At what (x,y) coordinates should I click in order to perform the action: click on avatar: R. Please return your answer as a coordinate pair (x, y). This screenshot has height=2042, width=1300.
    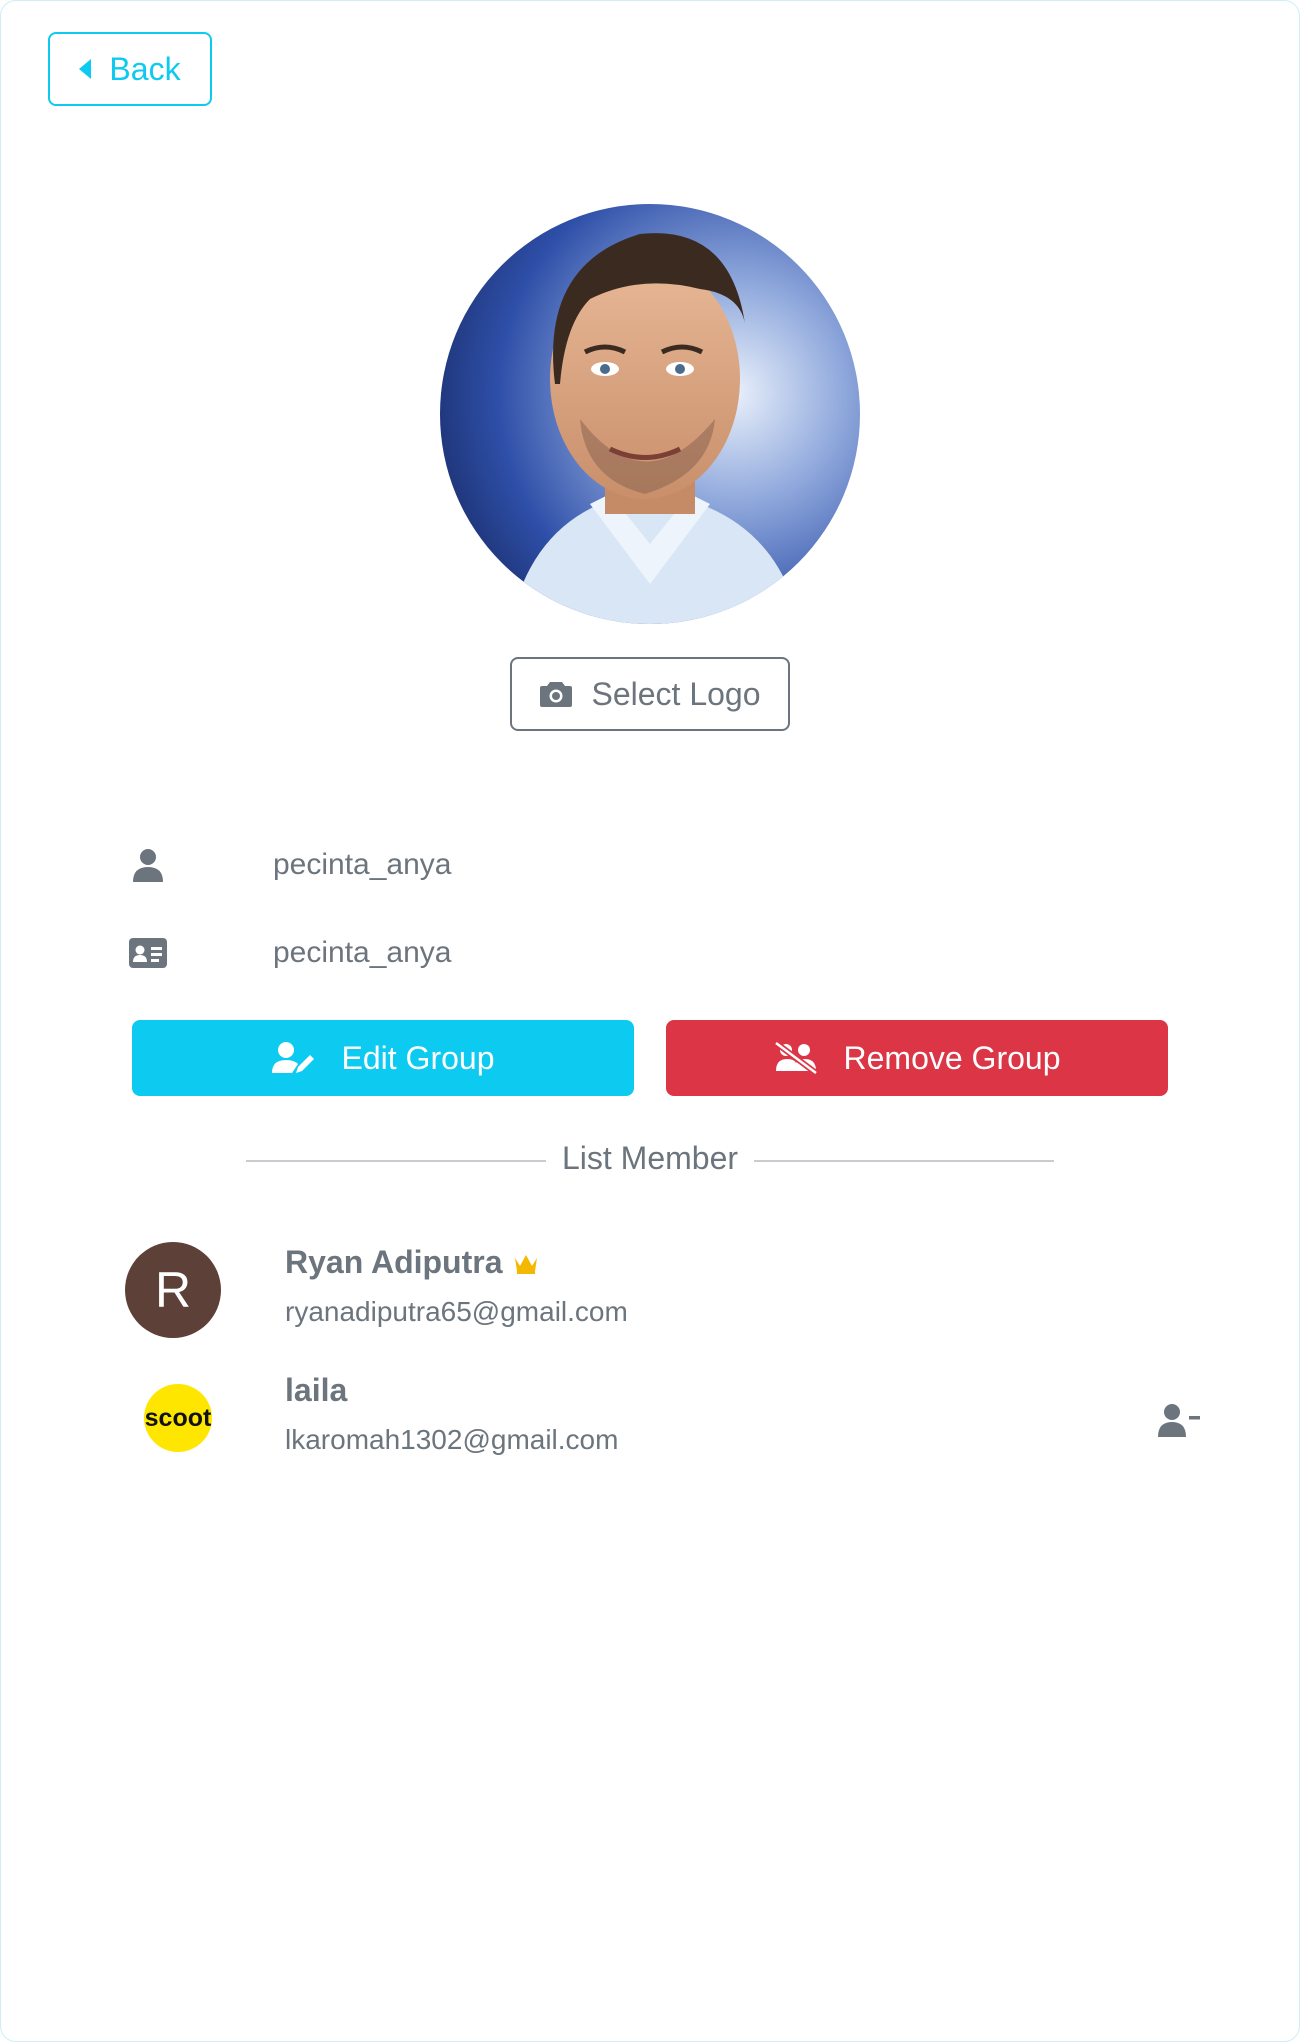
    Looking at the image, I should click on (173, 1290).